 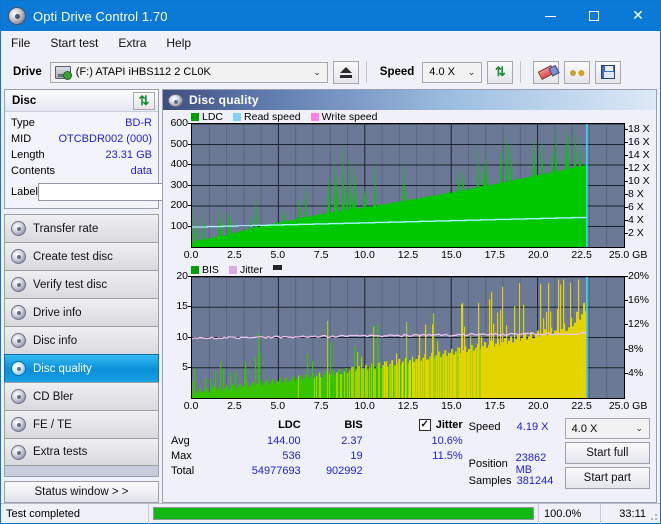 I want to click on maximize-button, so click(x=594, y=16).